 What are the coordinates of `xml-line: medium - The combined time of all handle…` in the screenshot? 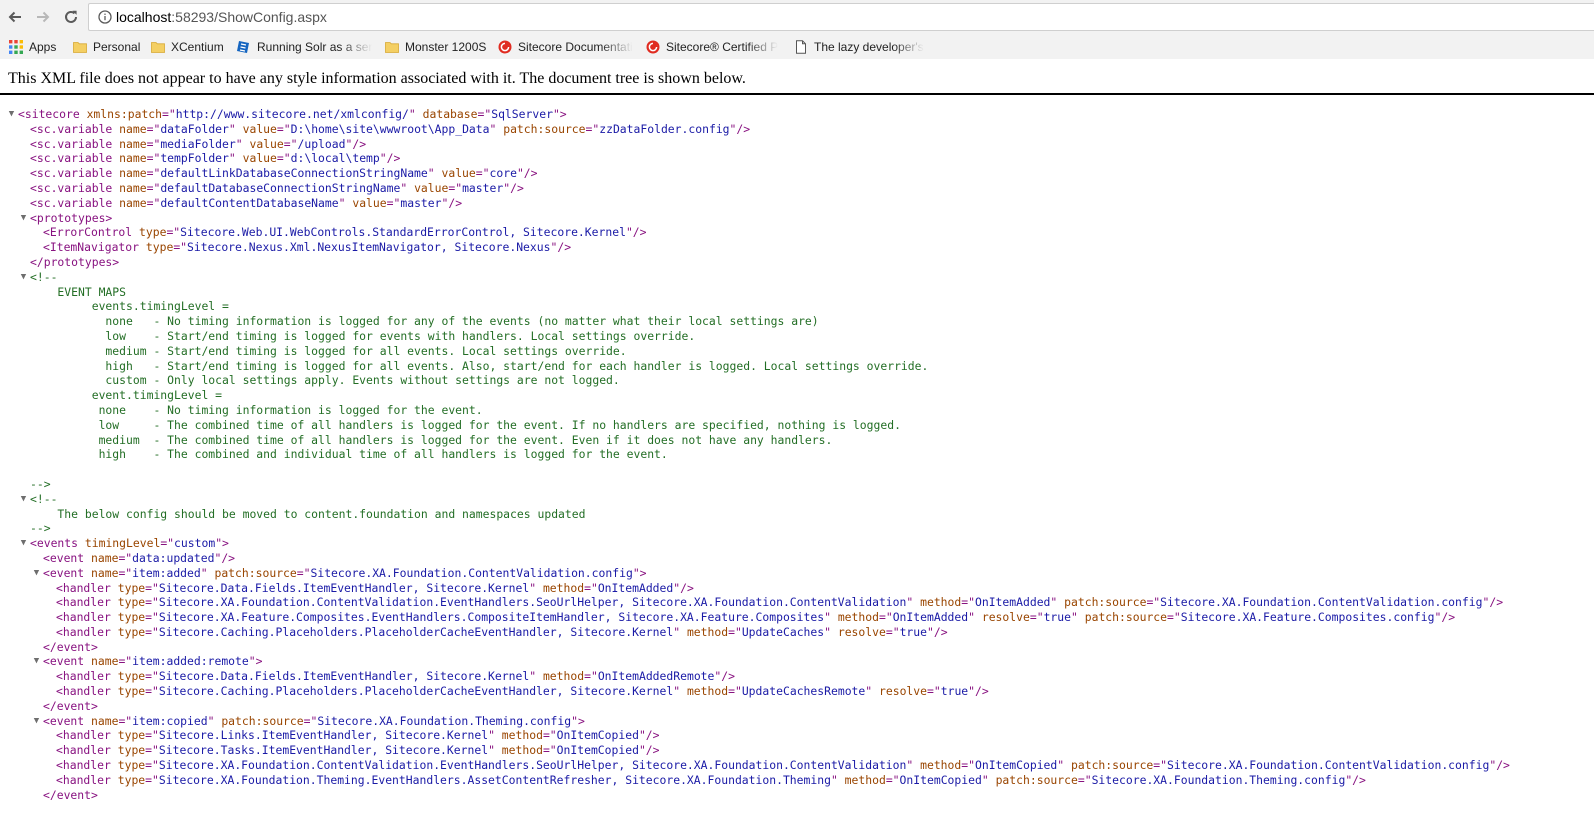 It's located at (797, 440).